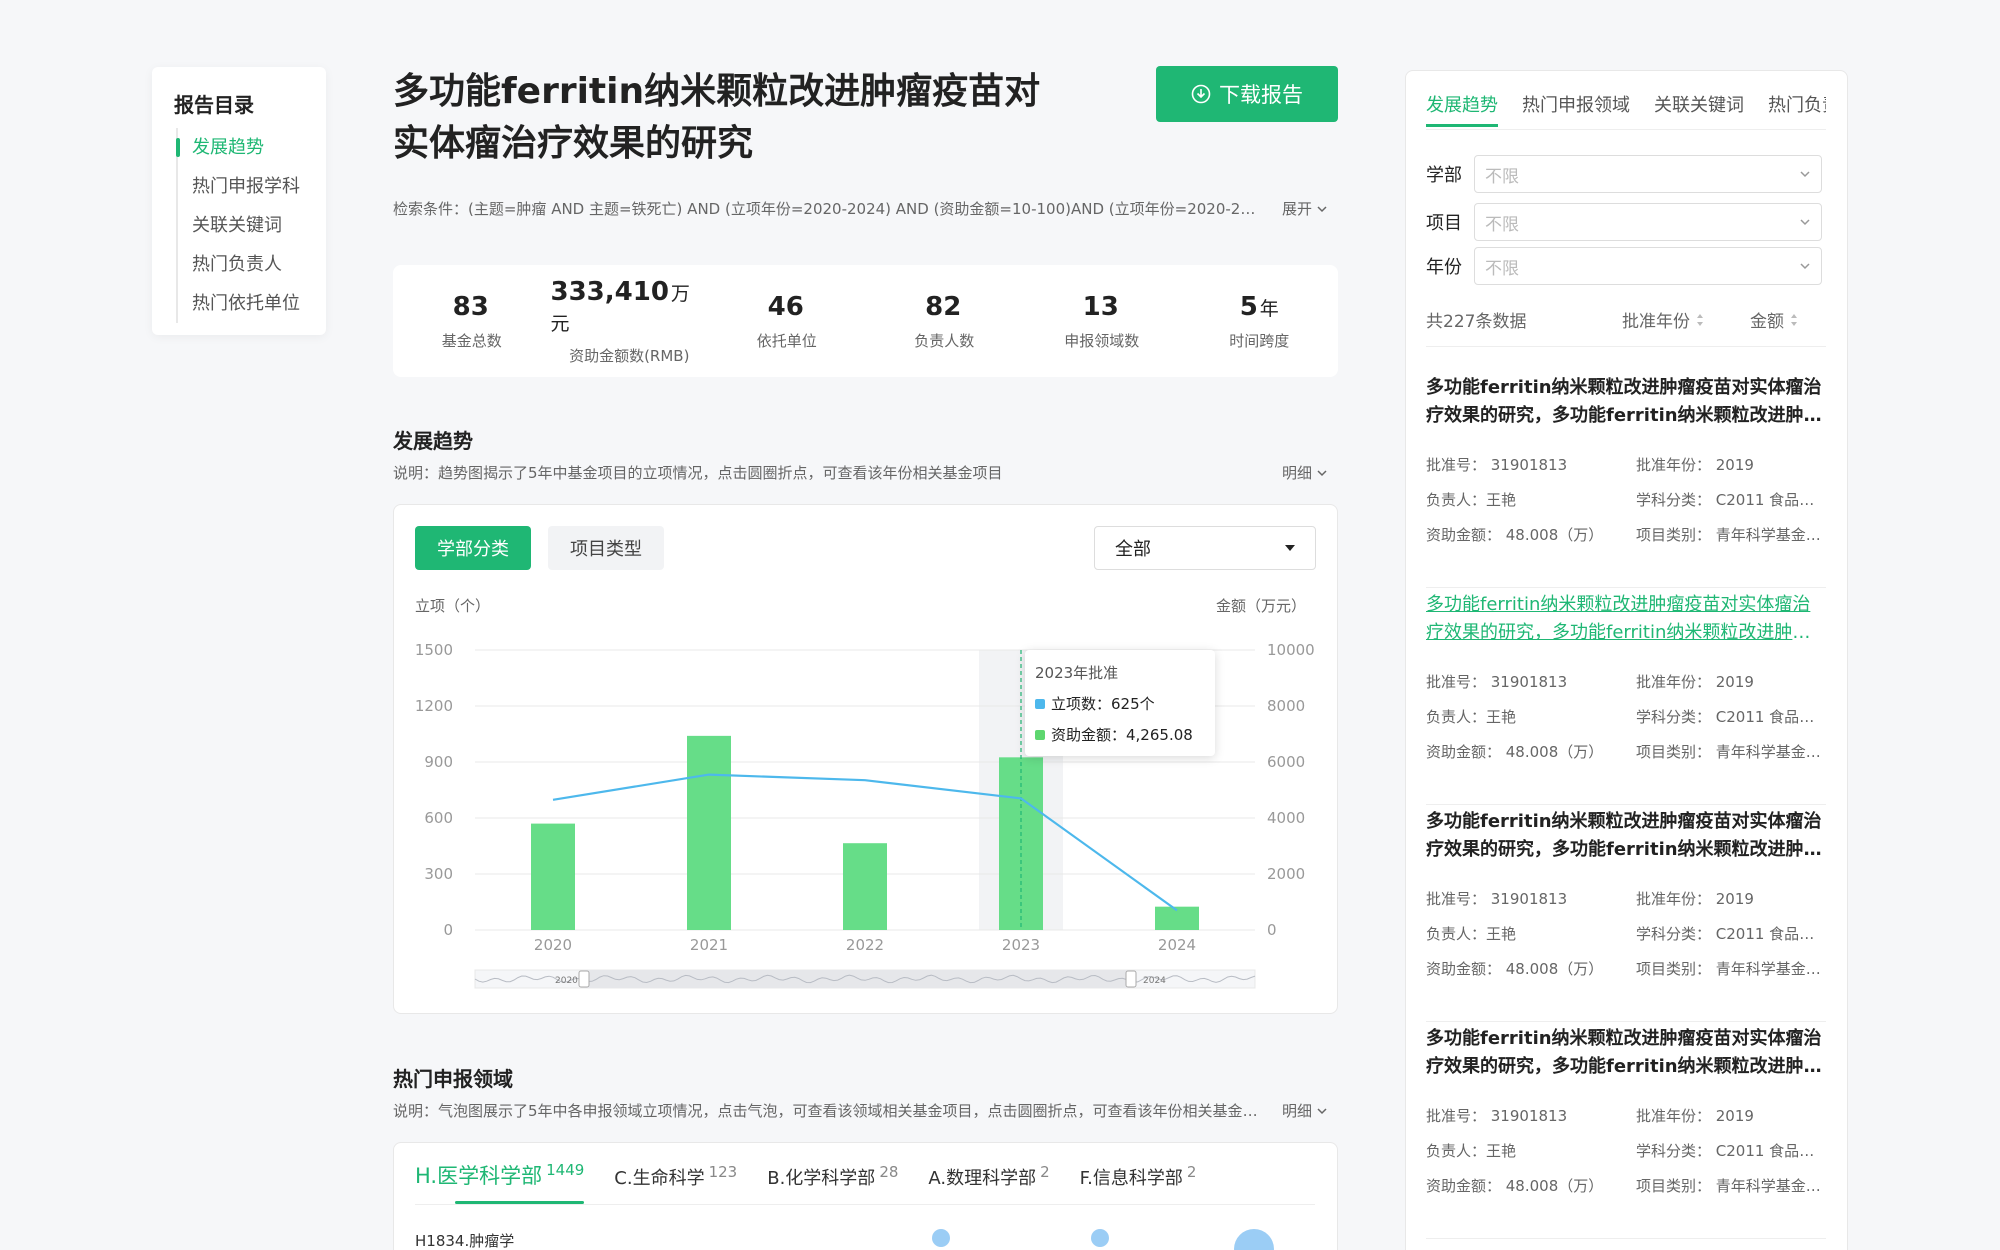 This screenshot has height=1250, width=2000. What do you see at coordinates (453, 1079) in the screenshot?
I see `hot-section-title: 热门申报领域` at bounding box center [453, 1079].